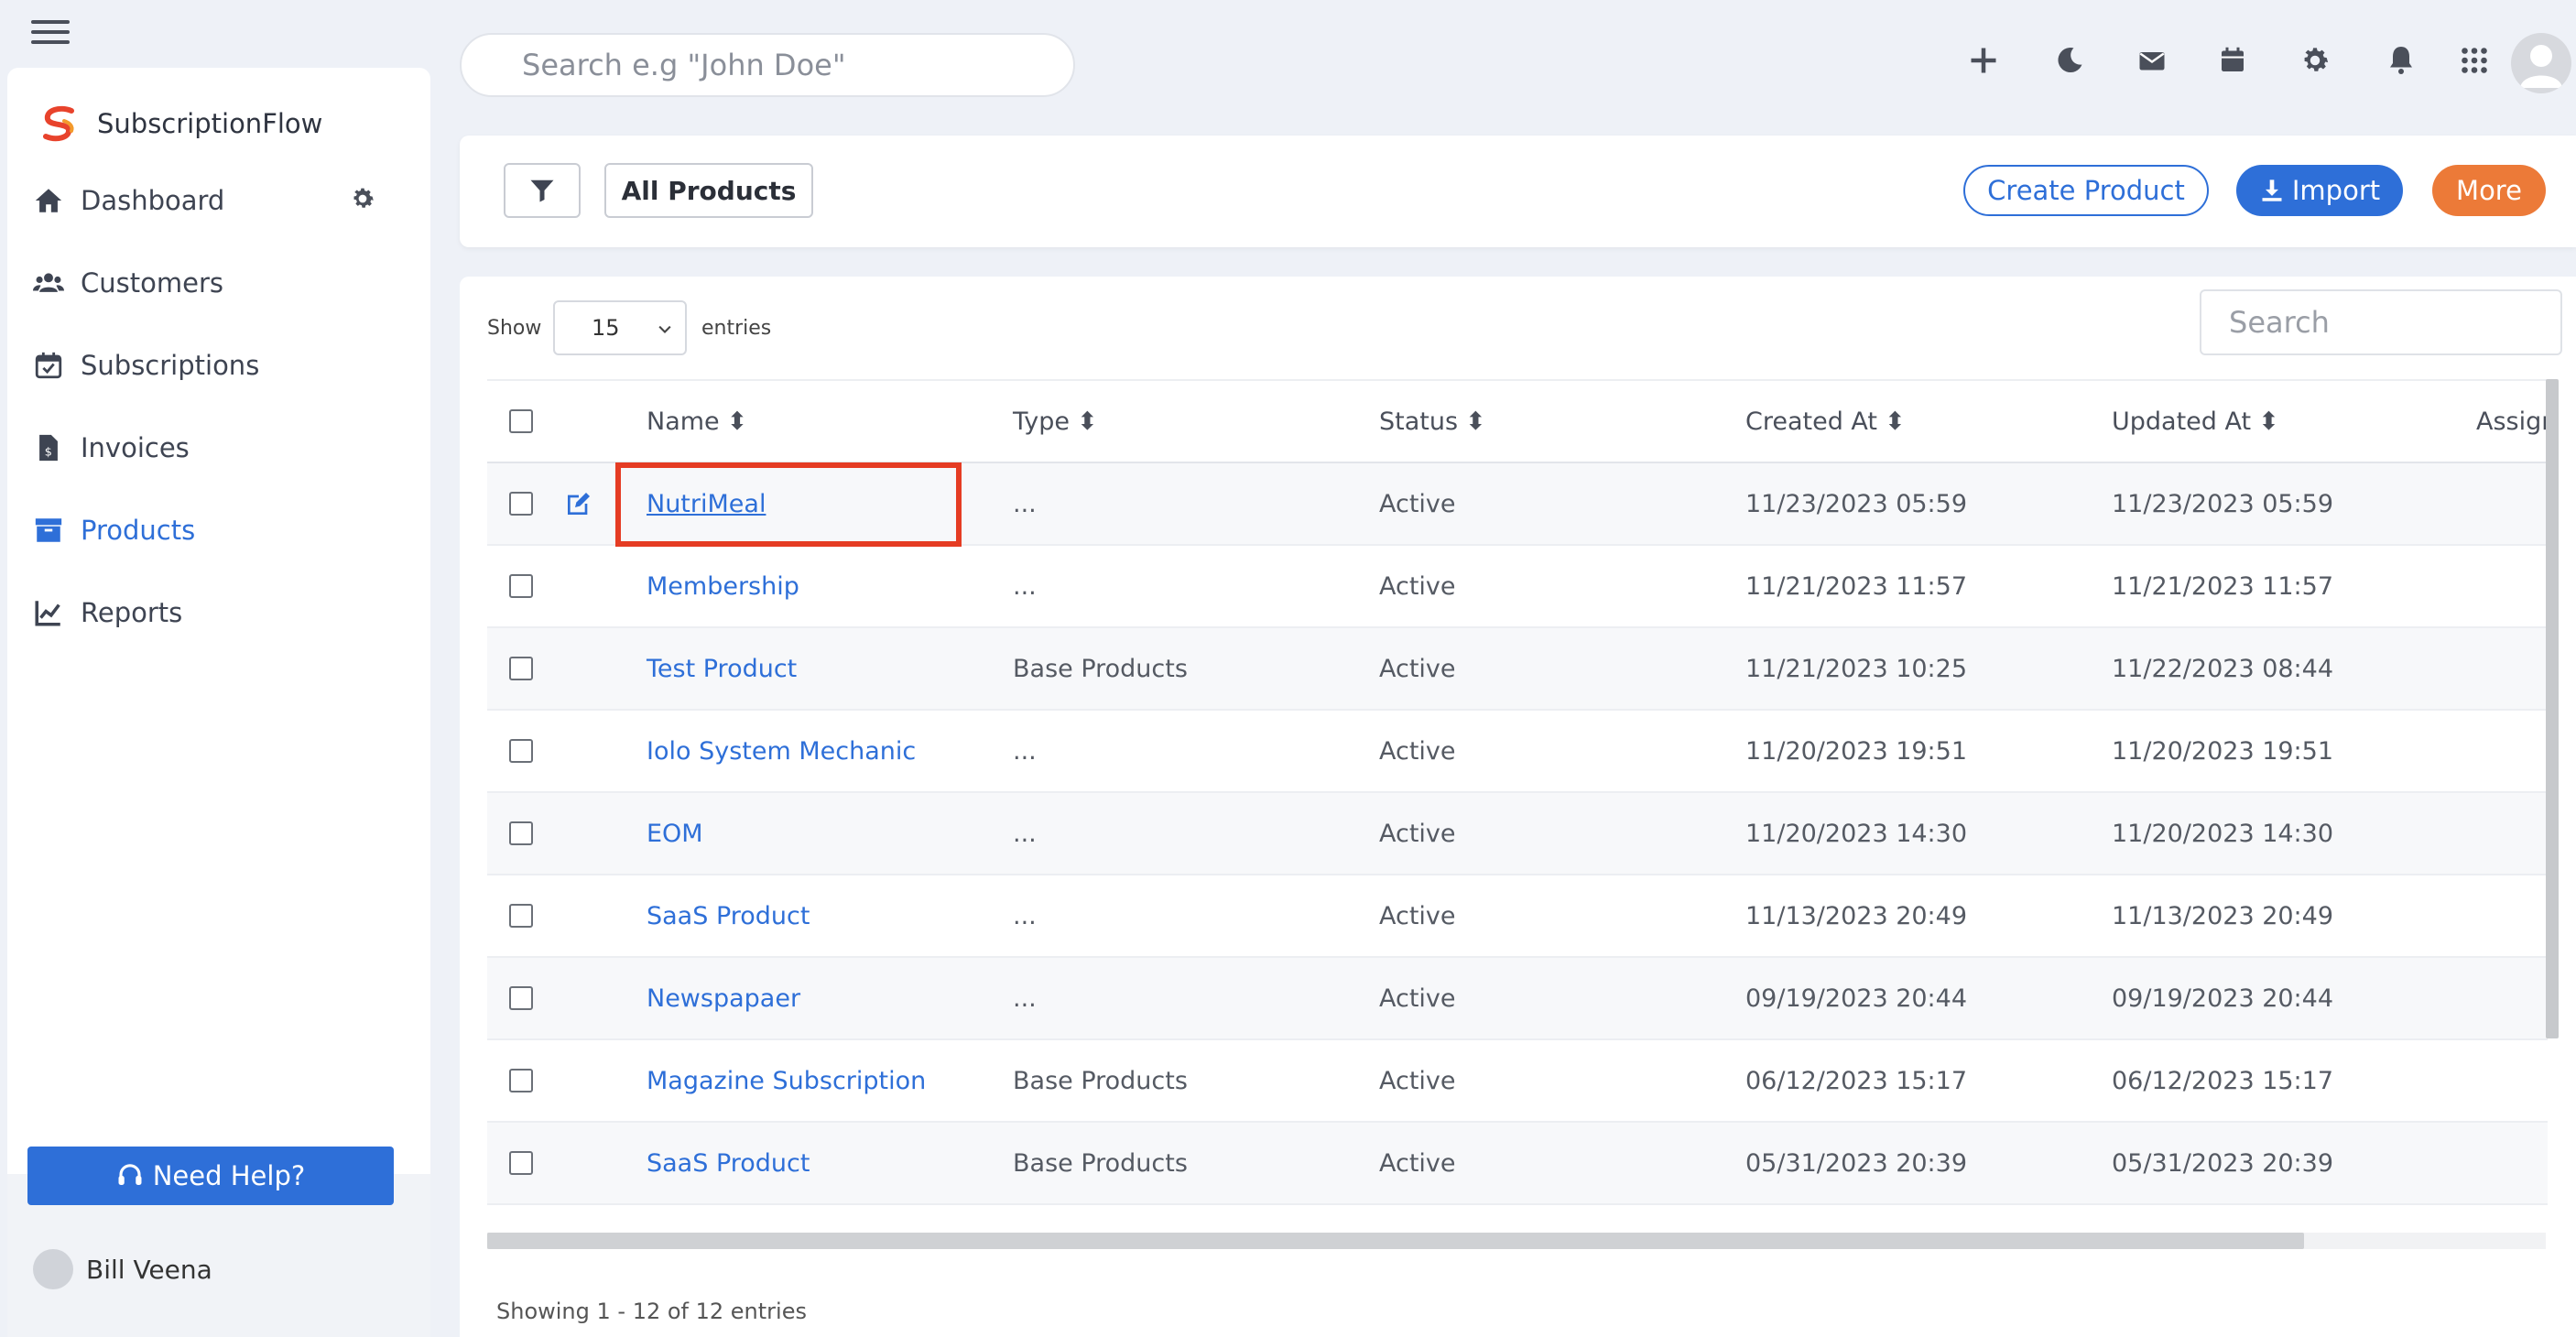 The height and width of the screenshot is (1337, 2576). Describe the element at coordinates (1432, 421) in the screenshot. I see `column-header-status: Status ⬍` at that location.